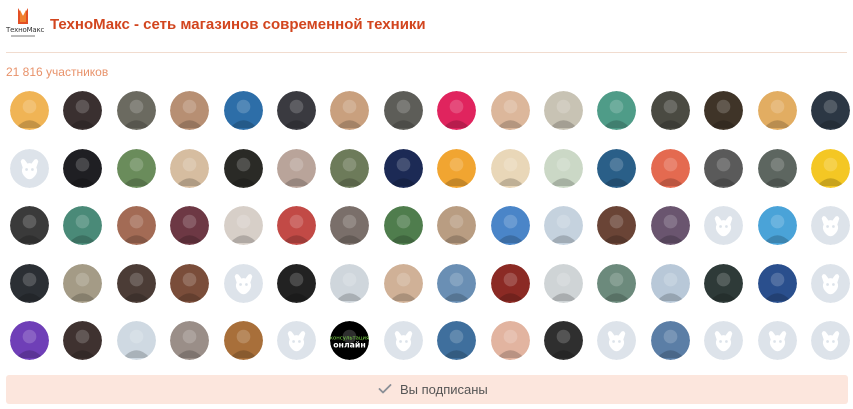  I want to click on subscribed-button: Вы подписаны, so click(427, 389).